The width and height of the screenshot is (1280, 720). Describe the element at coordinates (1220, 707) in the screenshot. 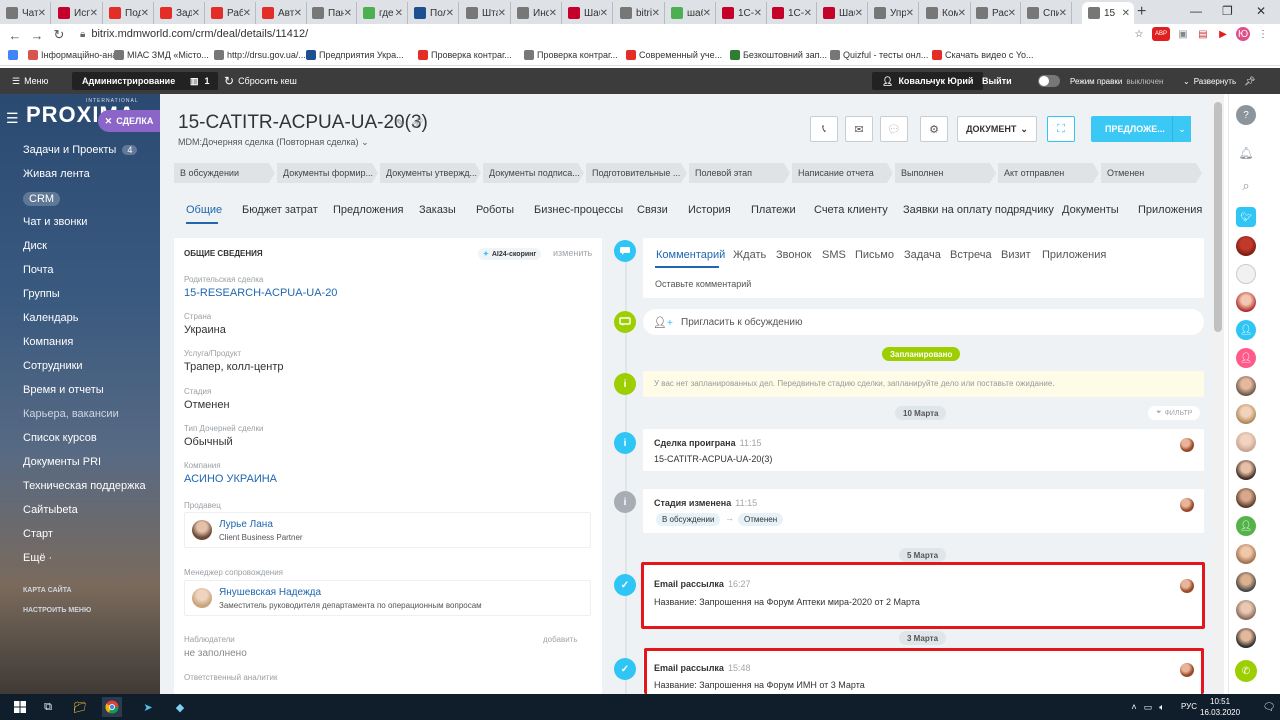

I see `system-clock: 10:51 16.03.2020` at that location.